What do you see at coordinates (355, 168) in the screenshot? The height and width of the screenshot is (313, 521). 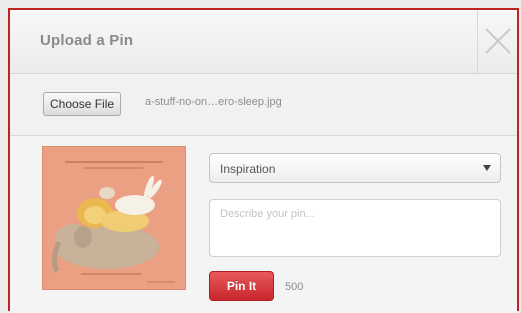 I see `board-select: Inspiration` at bounding box center [355, 168].